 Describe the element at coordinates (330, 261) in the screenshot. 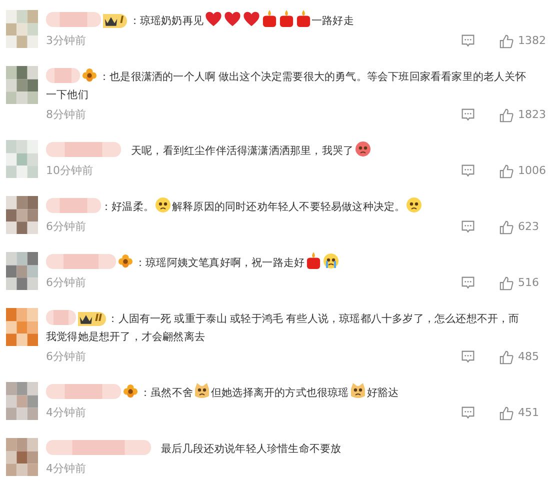

I see `crying-face-icon` at that location.